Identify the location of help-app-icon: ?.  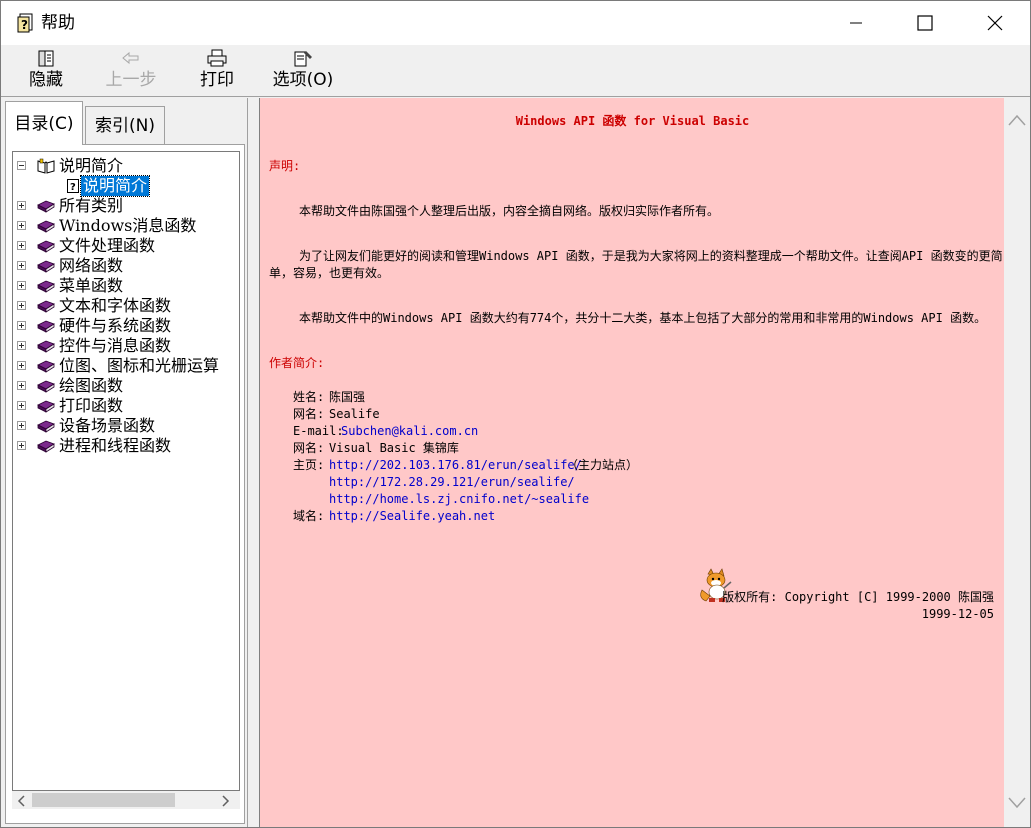
(25, 23).